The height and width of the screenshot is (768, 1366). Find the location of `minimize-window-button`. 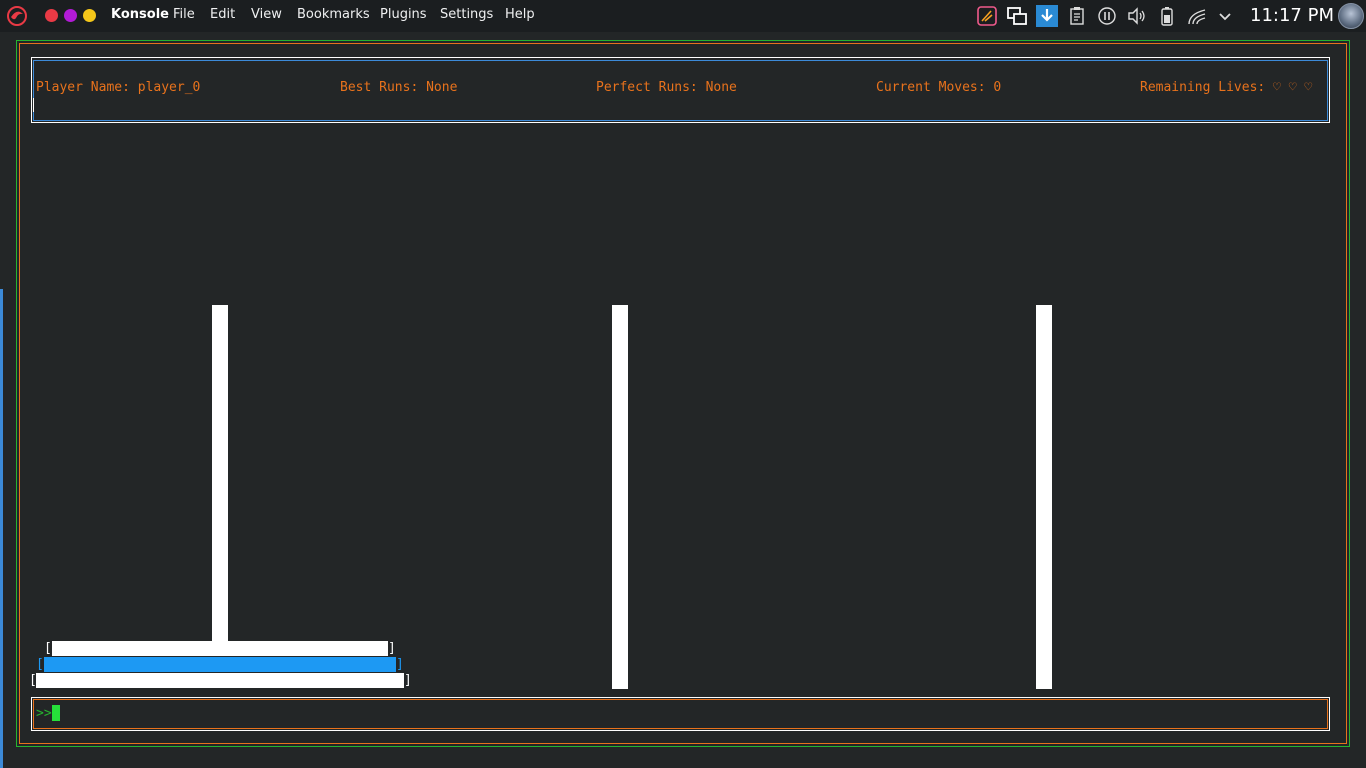

minimize-window-button is located at coordinates (89, 15).